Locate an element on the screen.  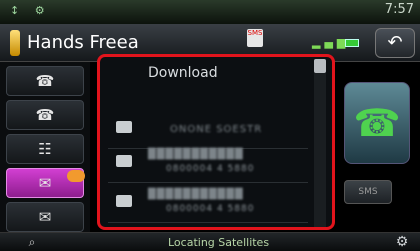
scrollbar-thumb is located at coordinates (320, 66).